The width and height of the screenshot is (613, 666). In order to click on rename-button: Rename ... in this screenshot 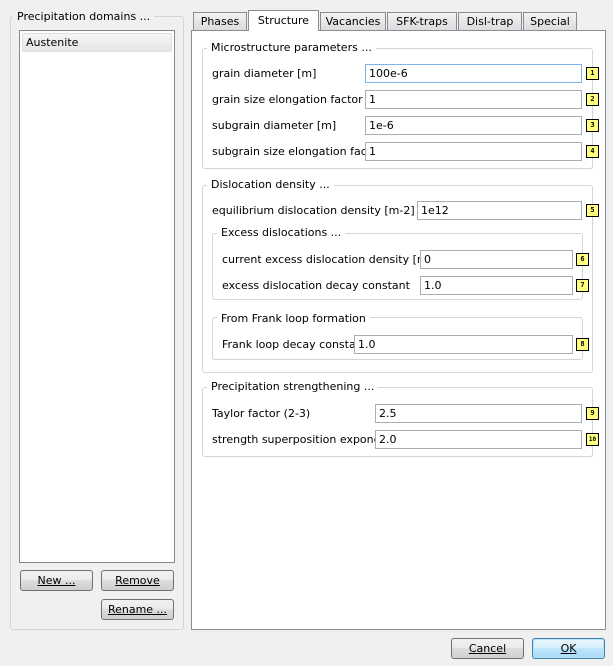, I will do `click(137, 609)`.